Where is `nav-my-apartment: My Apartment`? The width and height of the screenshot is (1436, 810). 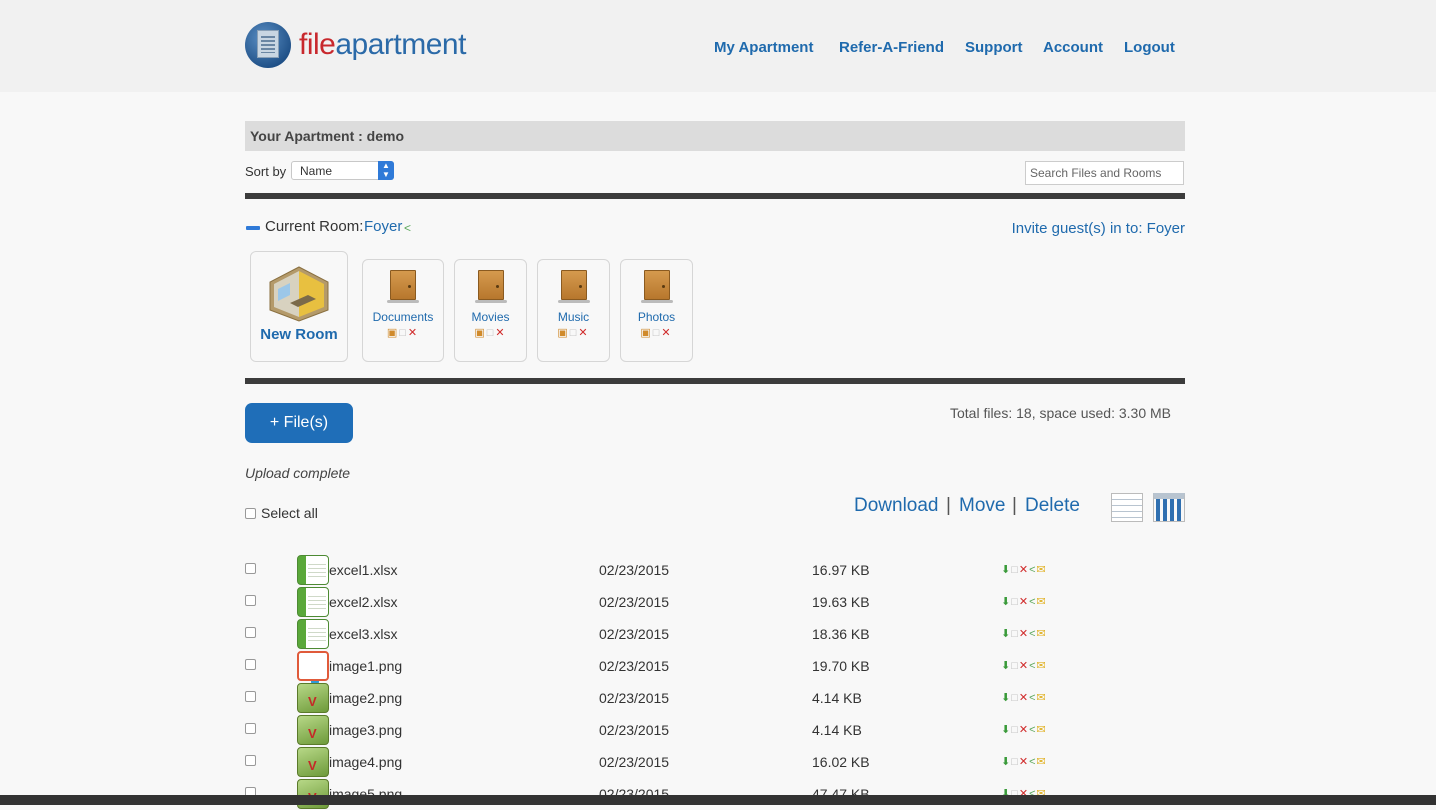 nav-my-apartment: My Apartment is located at coordinates (763, 47).